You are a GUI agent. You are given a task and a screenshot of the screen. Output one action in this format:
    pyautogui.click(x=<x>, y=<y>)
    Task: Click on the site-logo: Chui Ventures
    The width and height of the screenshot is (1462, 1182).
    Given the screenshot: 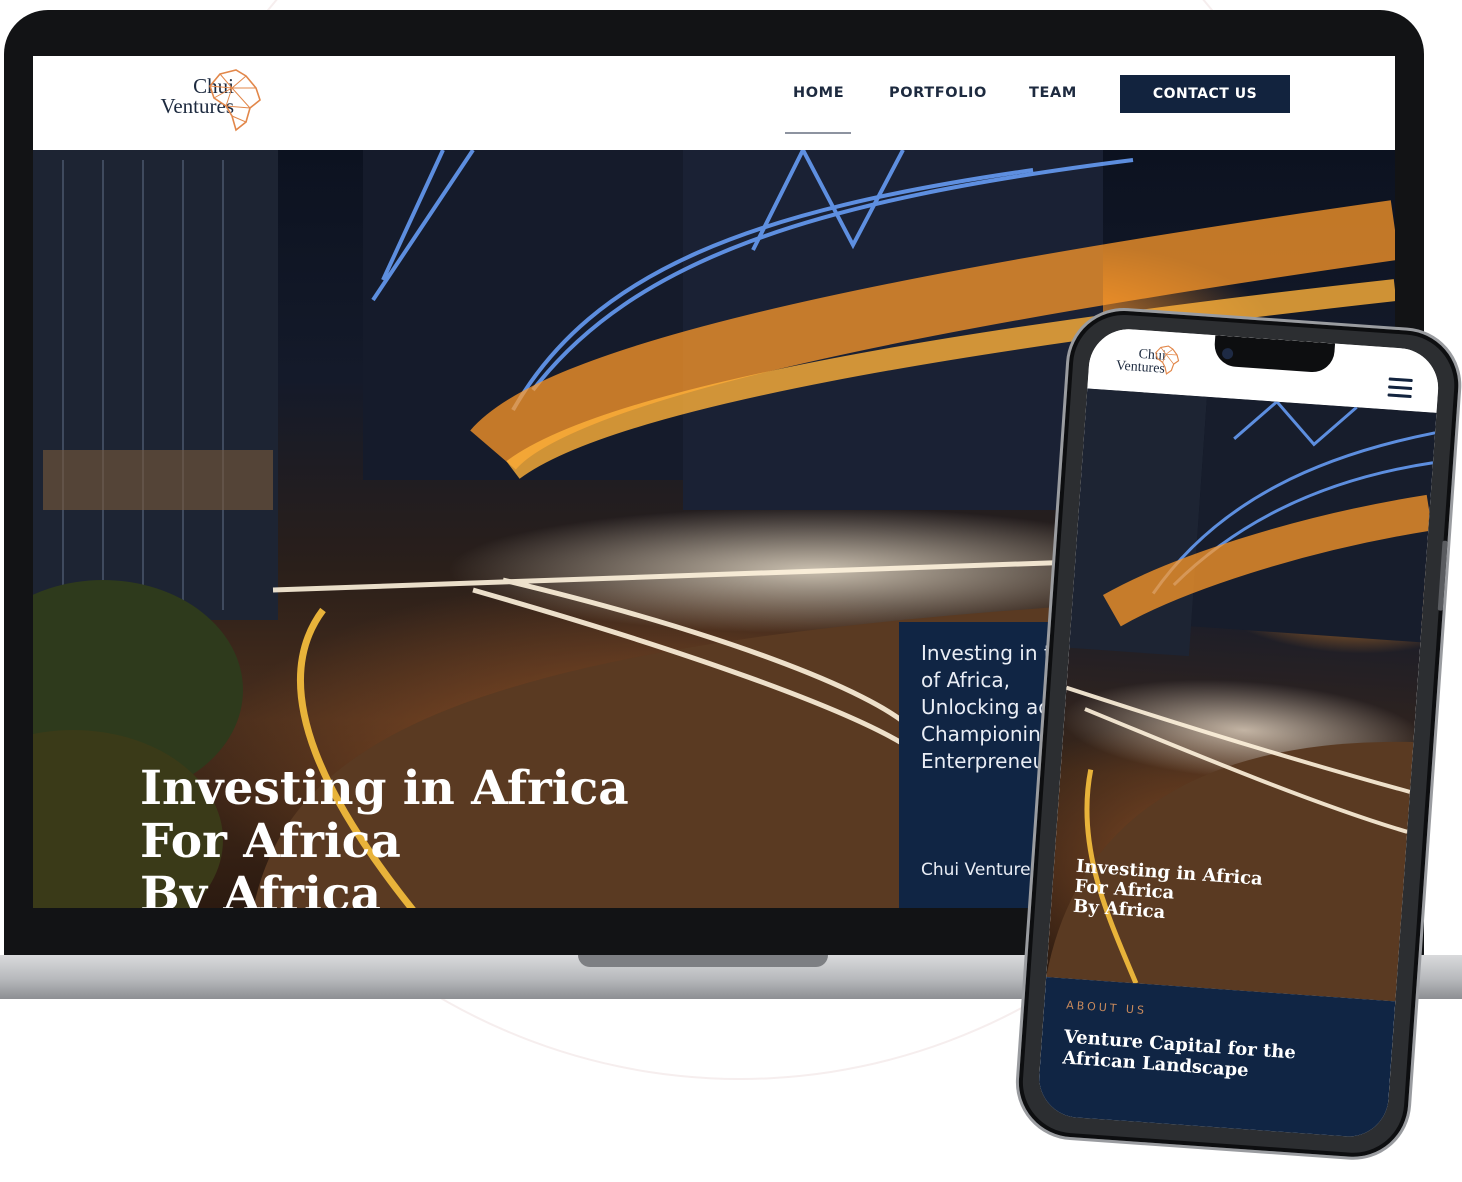 What is the action you would take?
    pyautogui.click(x=203, y=100)
    